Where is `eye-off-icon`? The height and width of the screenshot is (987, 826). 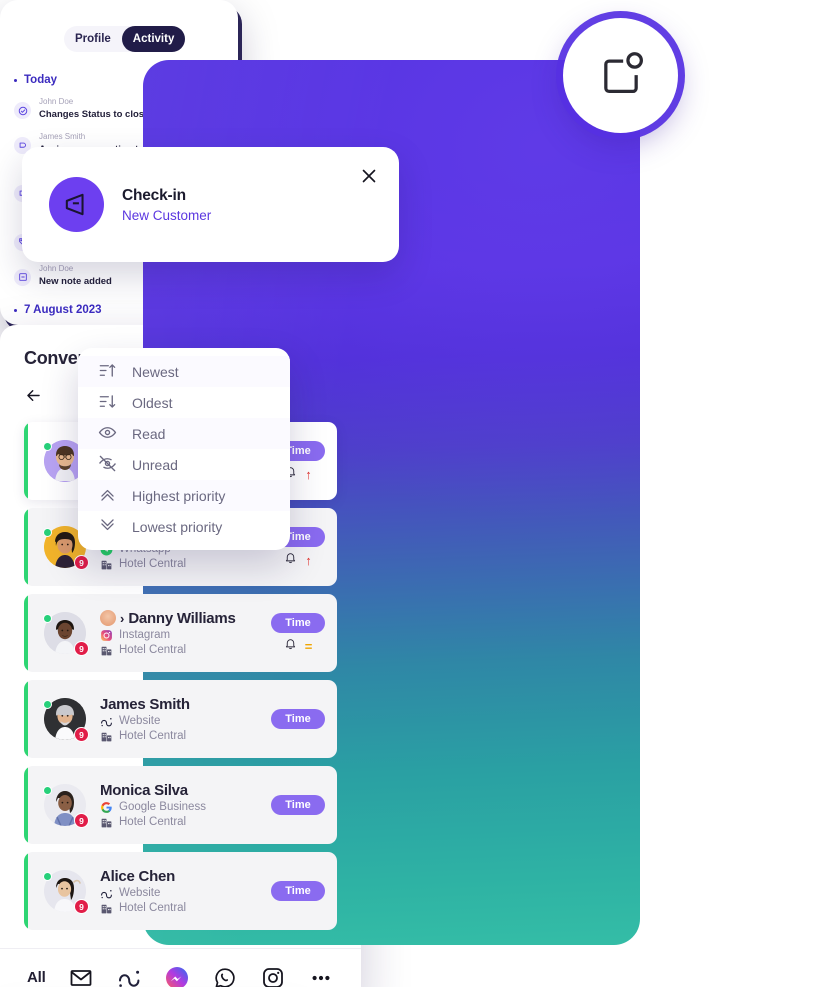
eye-off-icon is located at coordinates (107, 465).